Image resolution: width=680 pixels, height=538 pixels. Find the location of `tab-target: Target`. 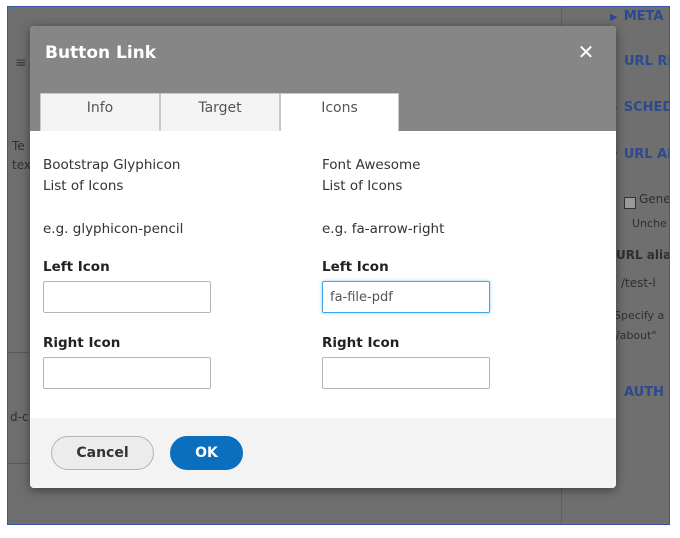

tab-target: Target is located at coordinates (220, 112).